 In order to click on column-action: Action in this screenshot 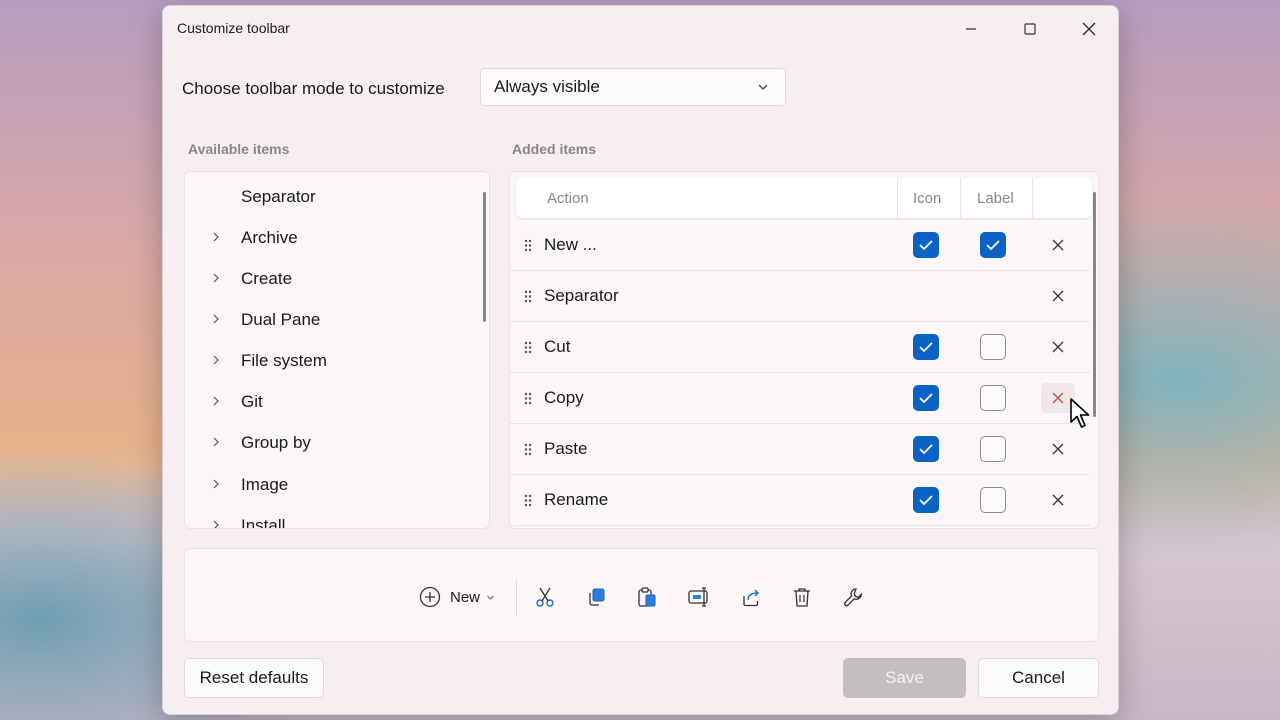, I will do `click(568, 198)`.